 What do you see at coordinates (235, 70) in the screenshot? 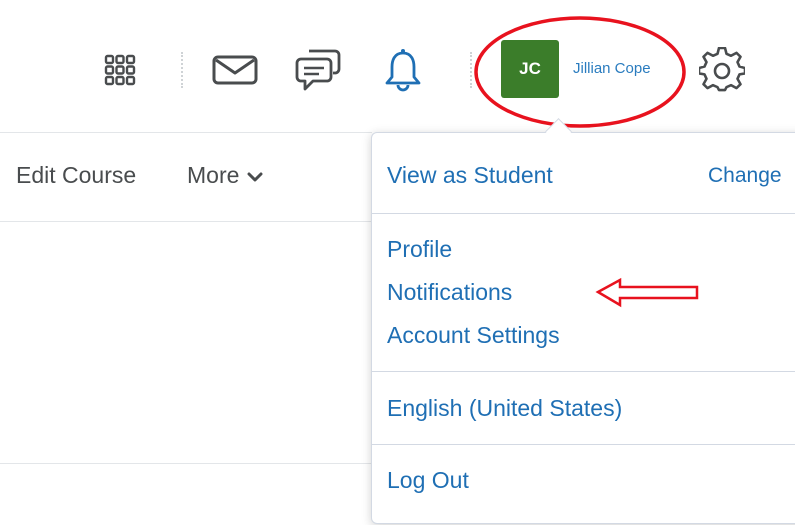
I see `mail-icon` at bounding box center [235, 70].